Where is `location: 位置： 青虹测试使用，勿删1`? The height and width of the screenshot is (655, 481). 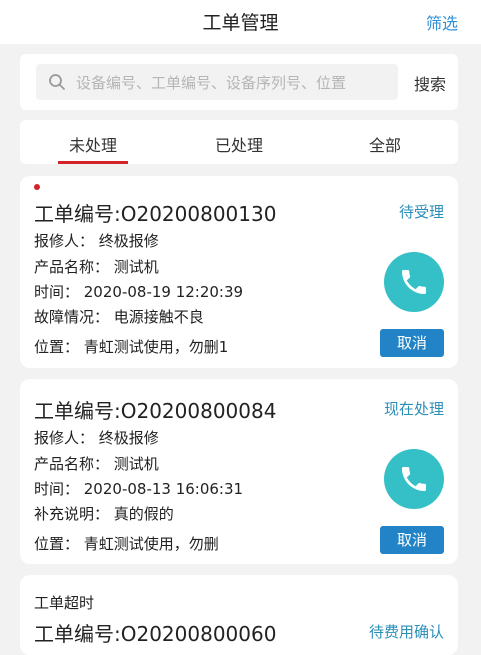
location: 位置： 青虹测试使用，勿删1 is located at coordinates (131, 347).